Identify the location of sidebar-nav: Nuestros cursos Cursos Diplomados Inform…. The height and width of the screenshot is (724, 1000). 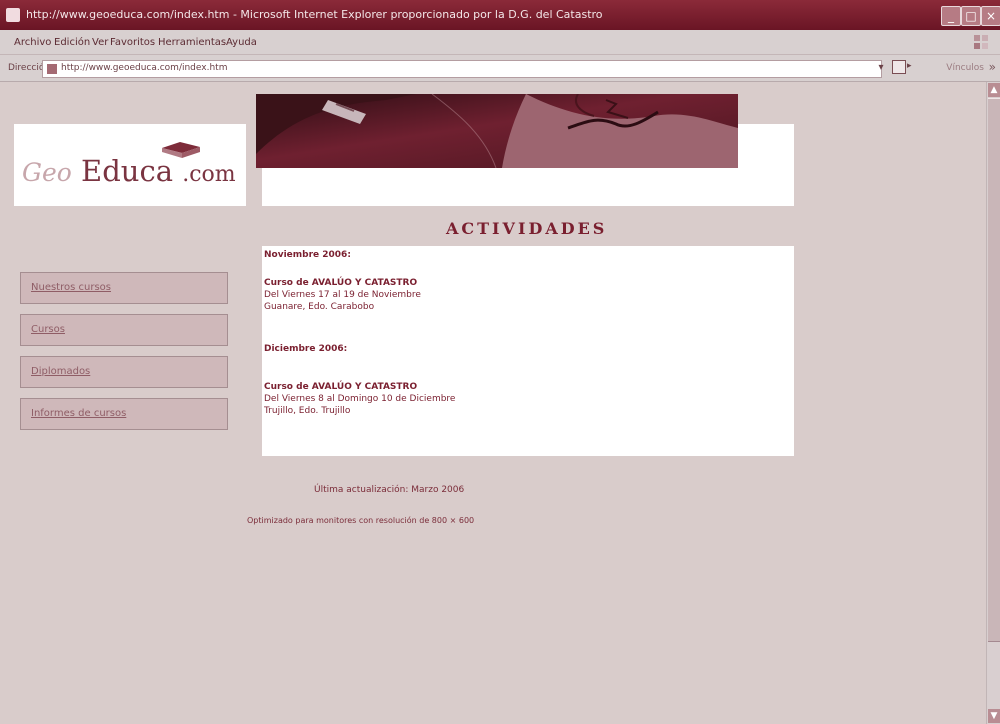
(127, 352).